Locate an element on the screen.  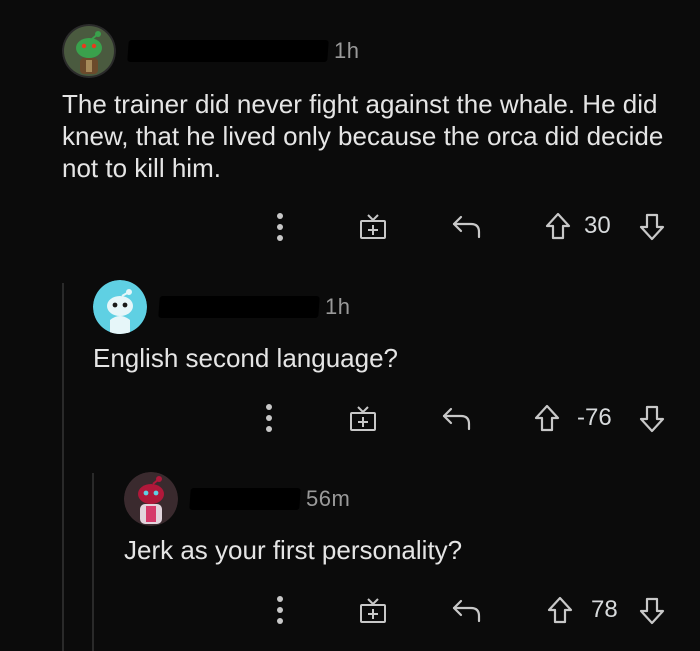
comment-3-body: Jerk as your first personality? is located at coordinates (293, 550).